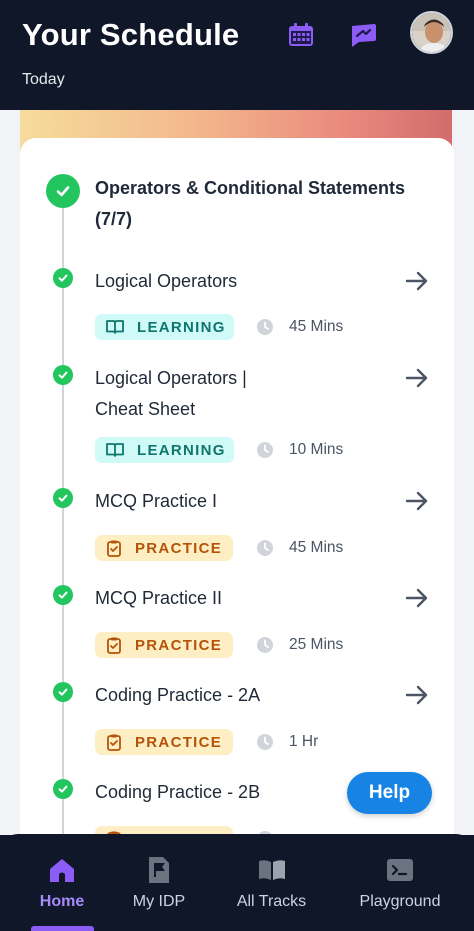  Describe the element at coordinates (431, 32) in the screenshot. I see `avatar` at that location.